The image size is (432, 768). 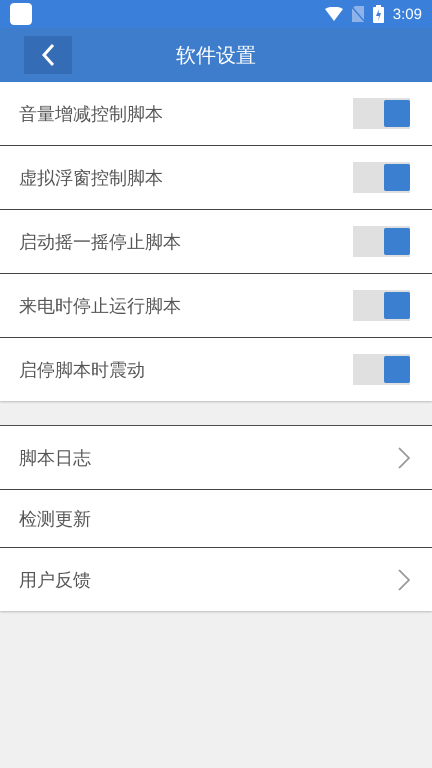 I want to click on setting-label: 音量增减控制脚本, so click(x=91, y=114).